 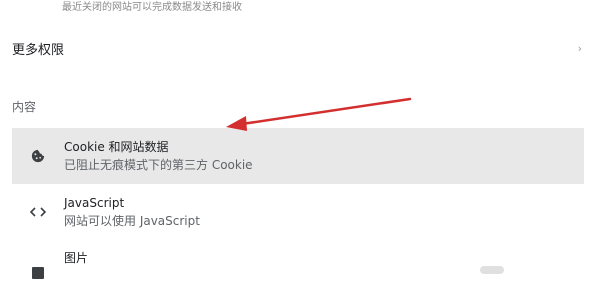 I want to click on clipped-description: 最近关闭的网站可以完成数据发送和接收, so click(x=152, y=7).